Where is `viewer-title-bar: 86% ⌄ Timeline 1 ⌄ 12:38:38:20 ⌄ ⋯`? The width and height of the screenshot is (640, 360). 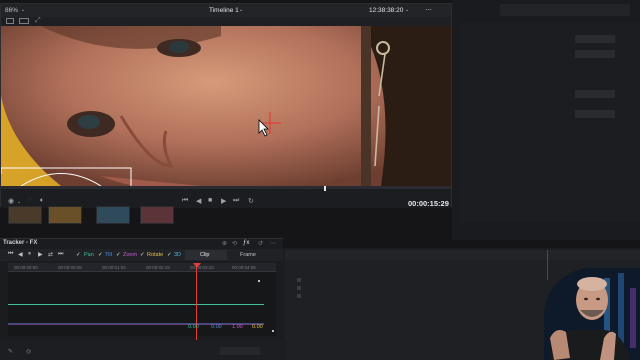
viewer-title-bar: 86% ⌄ Timeline 1 ⌄ 12:38:38:20 ⌄ ⋯ is located at coordinates (226, 10).